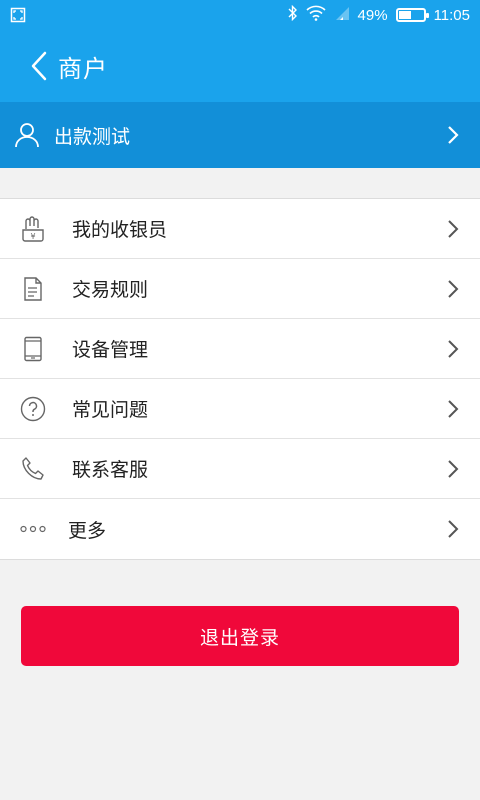  Describe the element at coordinates (451, 15) in the screenshot. I see `clock: 11:05` at that location.